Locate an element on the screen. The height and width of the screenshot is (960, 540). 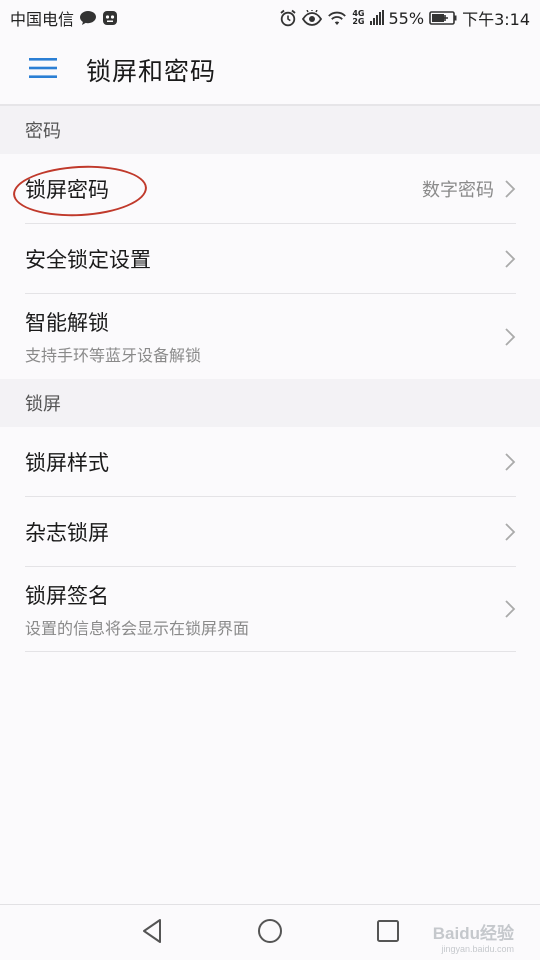
item-text: 锁屏密码 is located at coordinates (67, 189).